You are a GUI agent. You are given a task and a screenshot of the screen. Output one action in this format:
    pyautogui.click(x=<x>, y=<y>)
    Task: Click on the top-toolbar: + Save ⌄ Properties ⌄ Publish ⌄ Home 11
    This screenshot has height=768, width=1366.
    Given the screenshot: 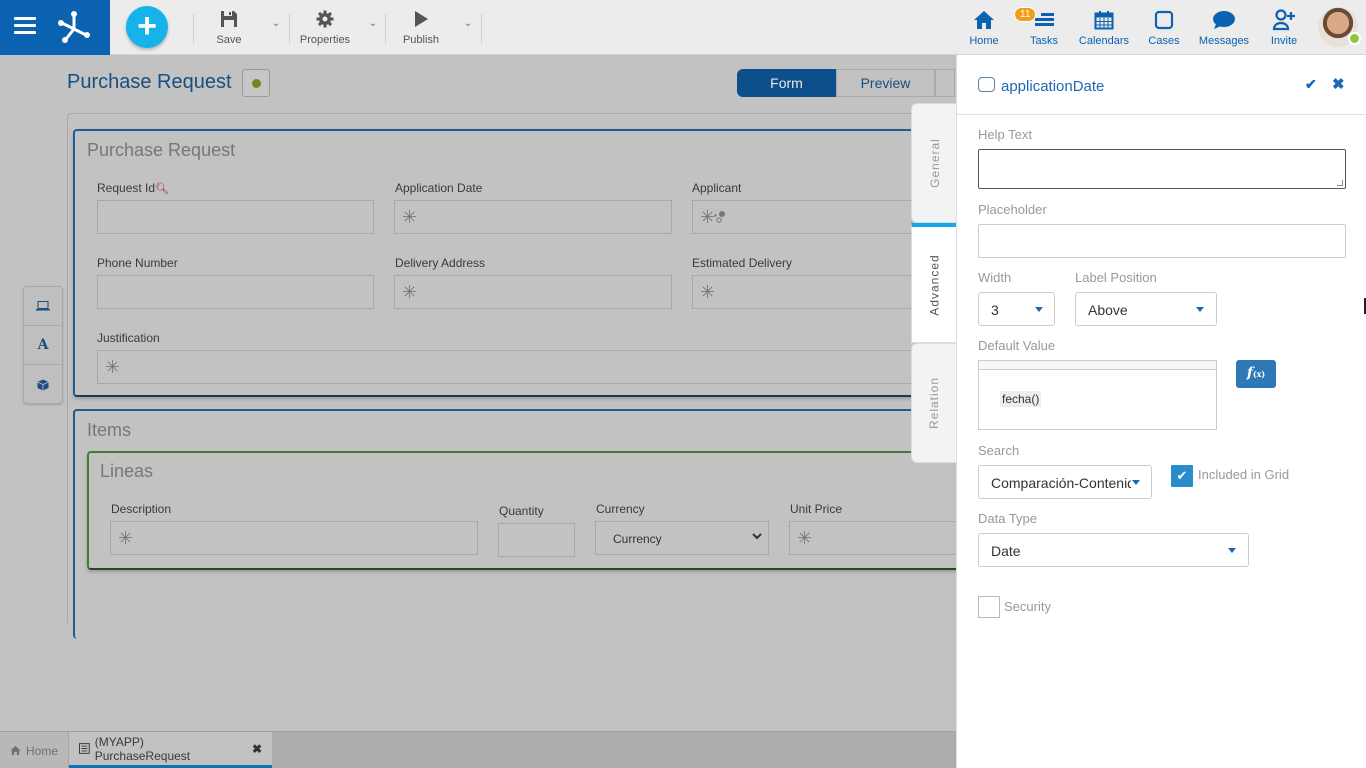 What is the action you would take?
    pyautogui.click(x=683, y=27)
    